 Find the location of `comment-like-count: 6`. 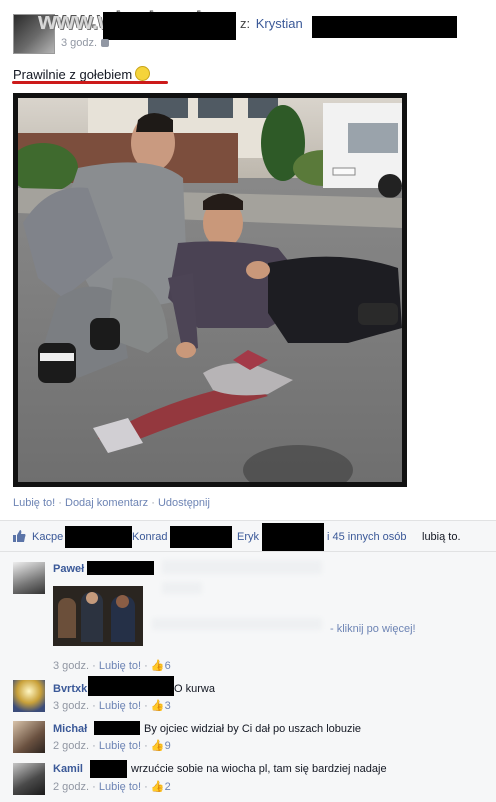

comment-like-count: 6 is located at coordinates (168, 666).